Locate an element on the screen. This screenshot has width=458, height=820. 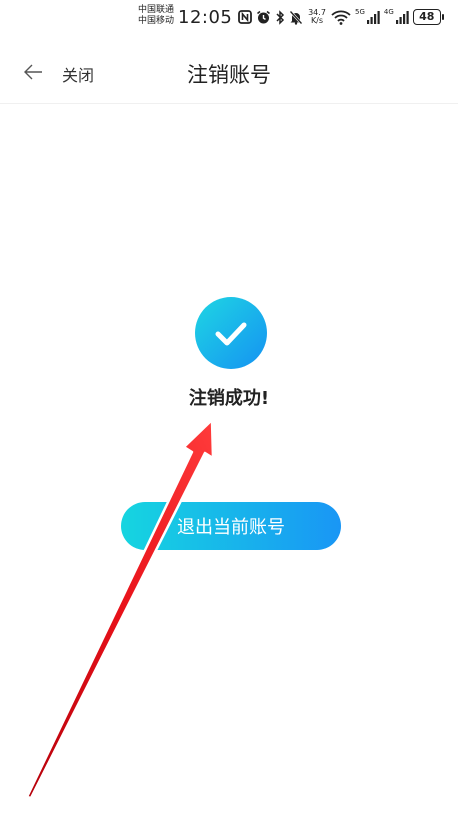
status-bar: 中国联通 中国移动 12:05 34.7 K/s 5G 4G 48 is located at coordinates (229, 18).